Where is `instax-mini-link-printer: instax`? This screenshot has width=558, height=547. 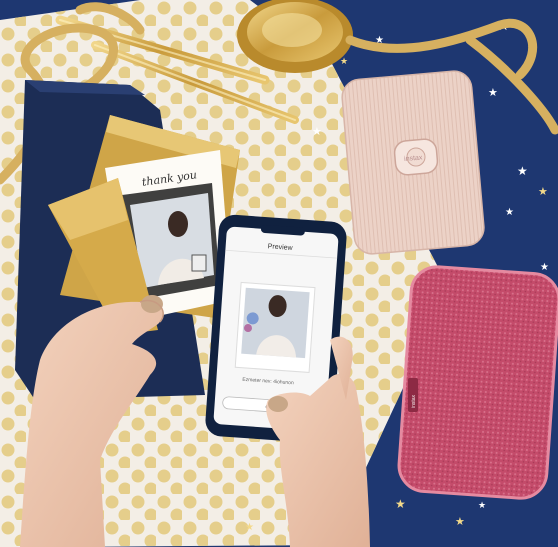 instax-mini-link-printer: instax is located at coordinates (413, 162).